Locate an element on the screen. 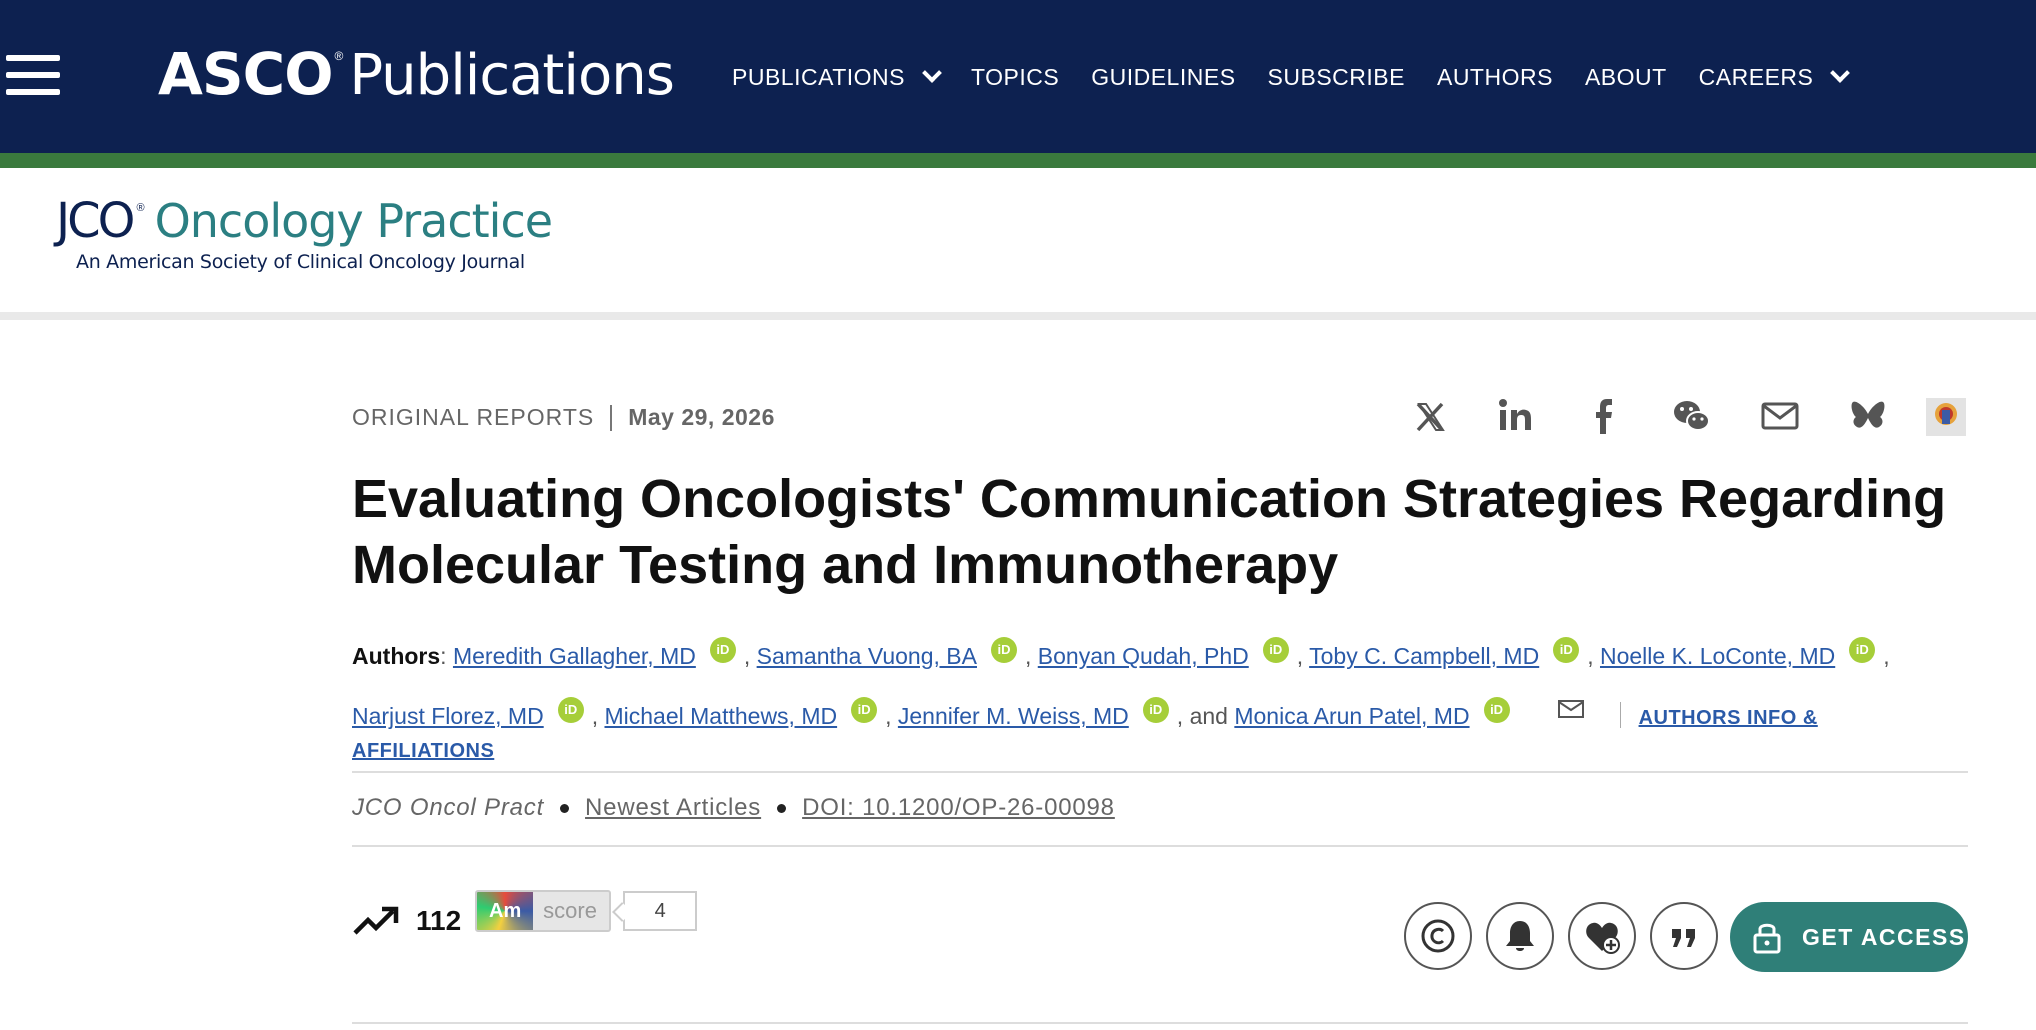  cite-button is located at coordinates (1684, 936).